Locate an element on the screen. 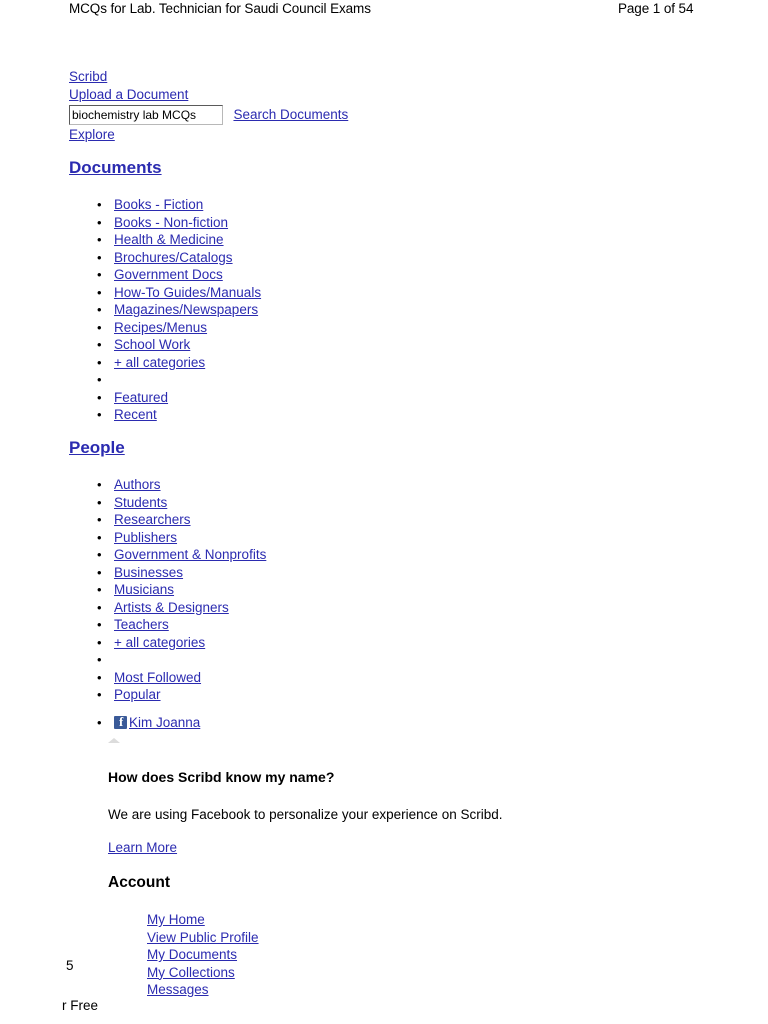 This screenshot has width=768, height=1024. search-row: Search Documents is located at coordinates (369, 115).